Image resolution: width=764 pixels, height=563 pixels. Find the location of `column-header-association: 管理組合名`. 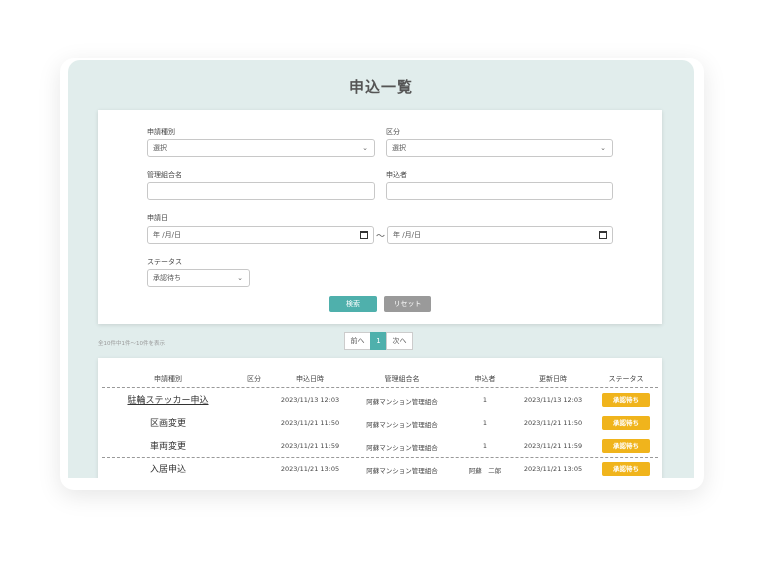

column-header-association: 管理組合名 is located at coordinates (402, 379).